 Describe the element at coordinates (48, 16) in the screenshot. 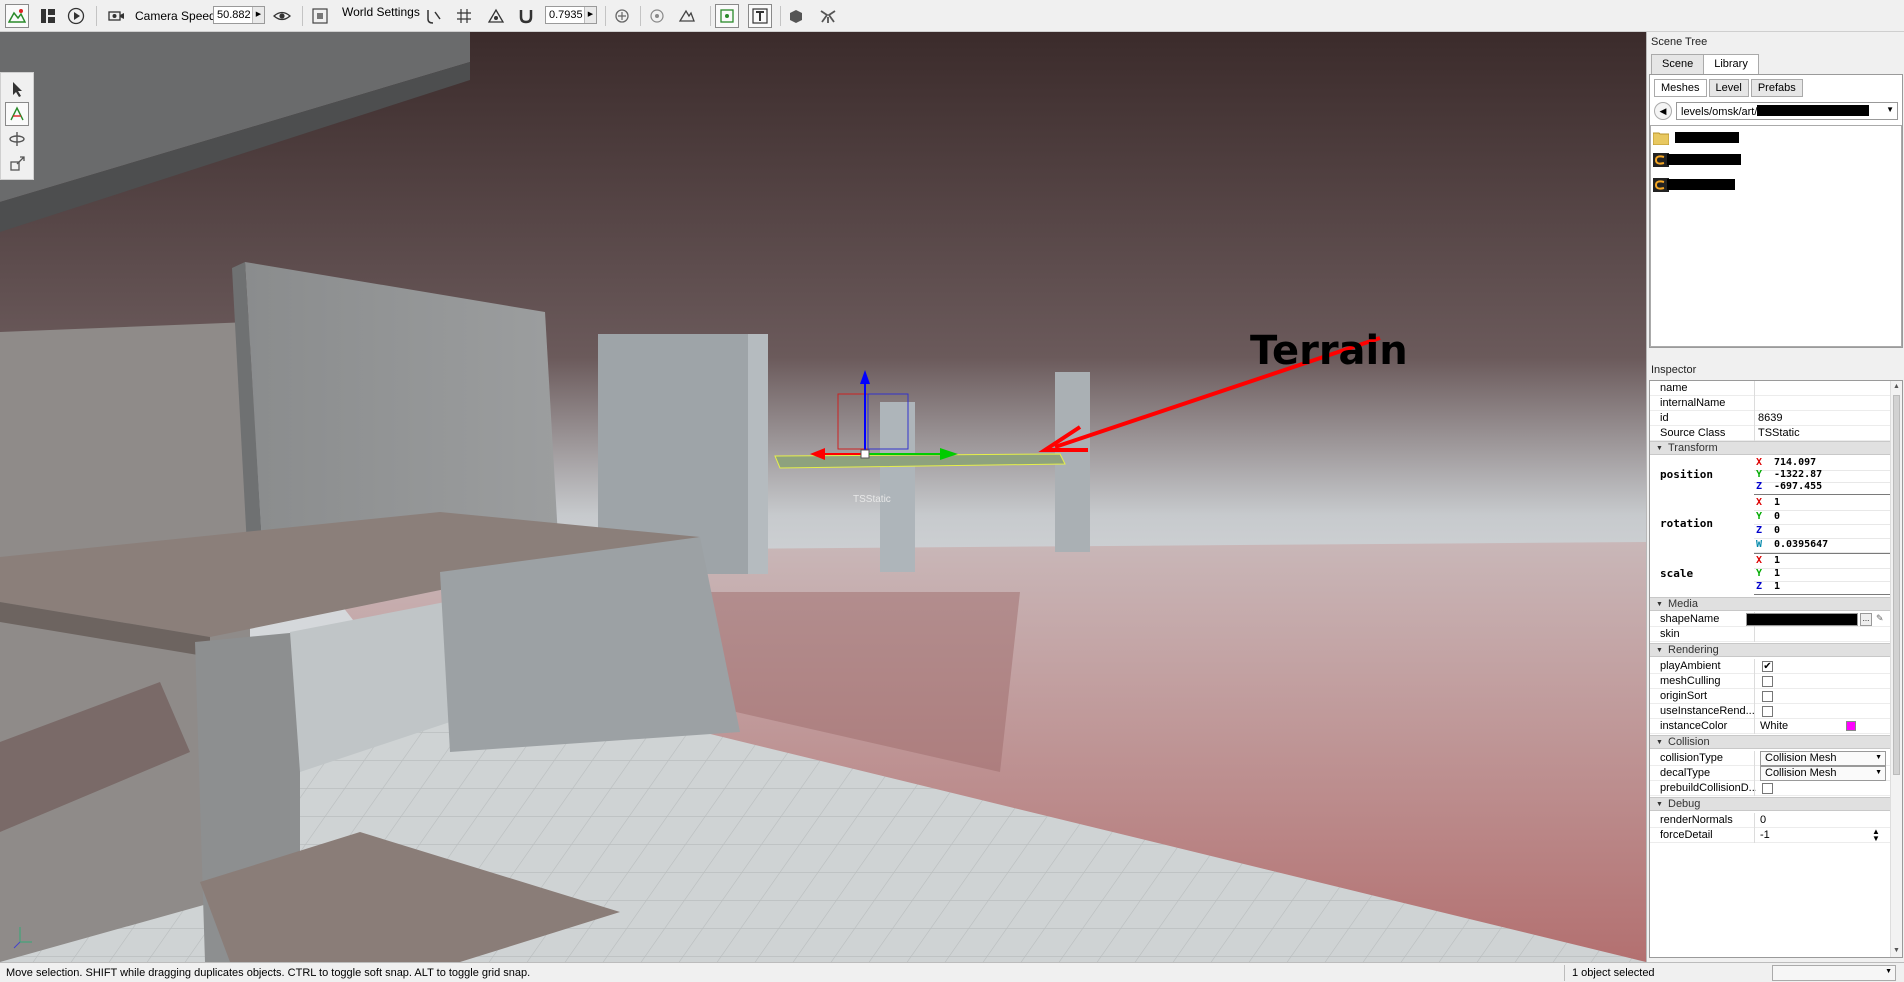

I see `gui-editor-icon` at that location.